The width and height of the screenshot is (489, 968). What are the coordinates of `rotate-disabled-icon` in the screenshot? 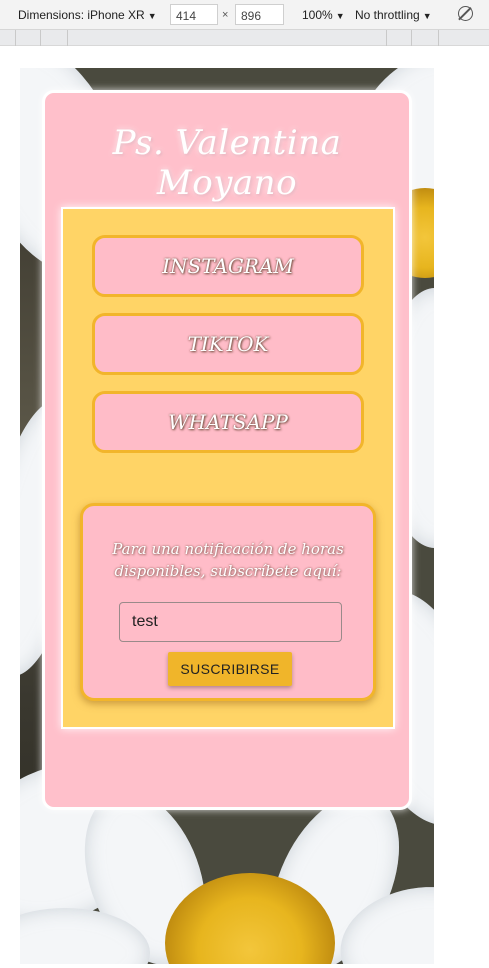 It's located at (465, 13).